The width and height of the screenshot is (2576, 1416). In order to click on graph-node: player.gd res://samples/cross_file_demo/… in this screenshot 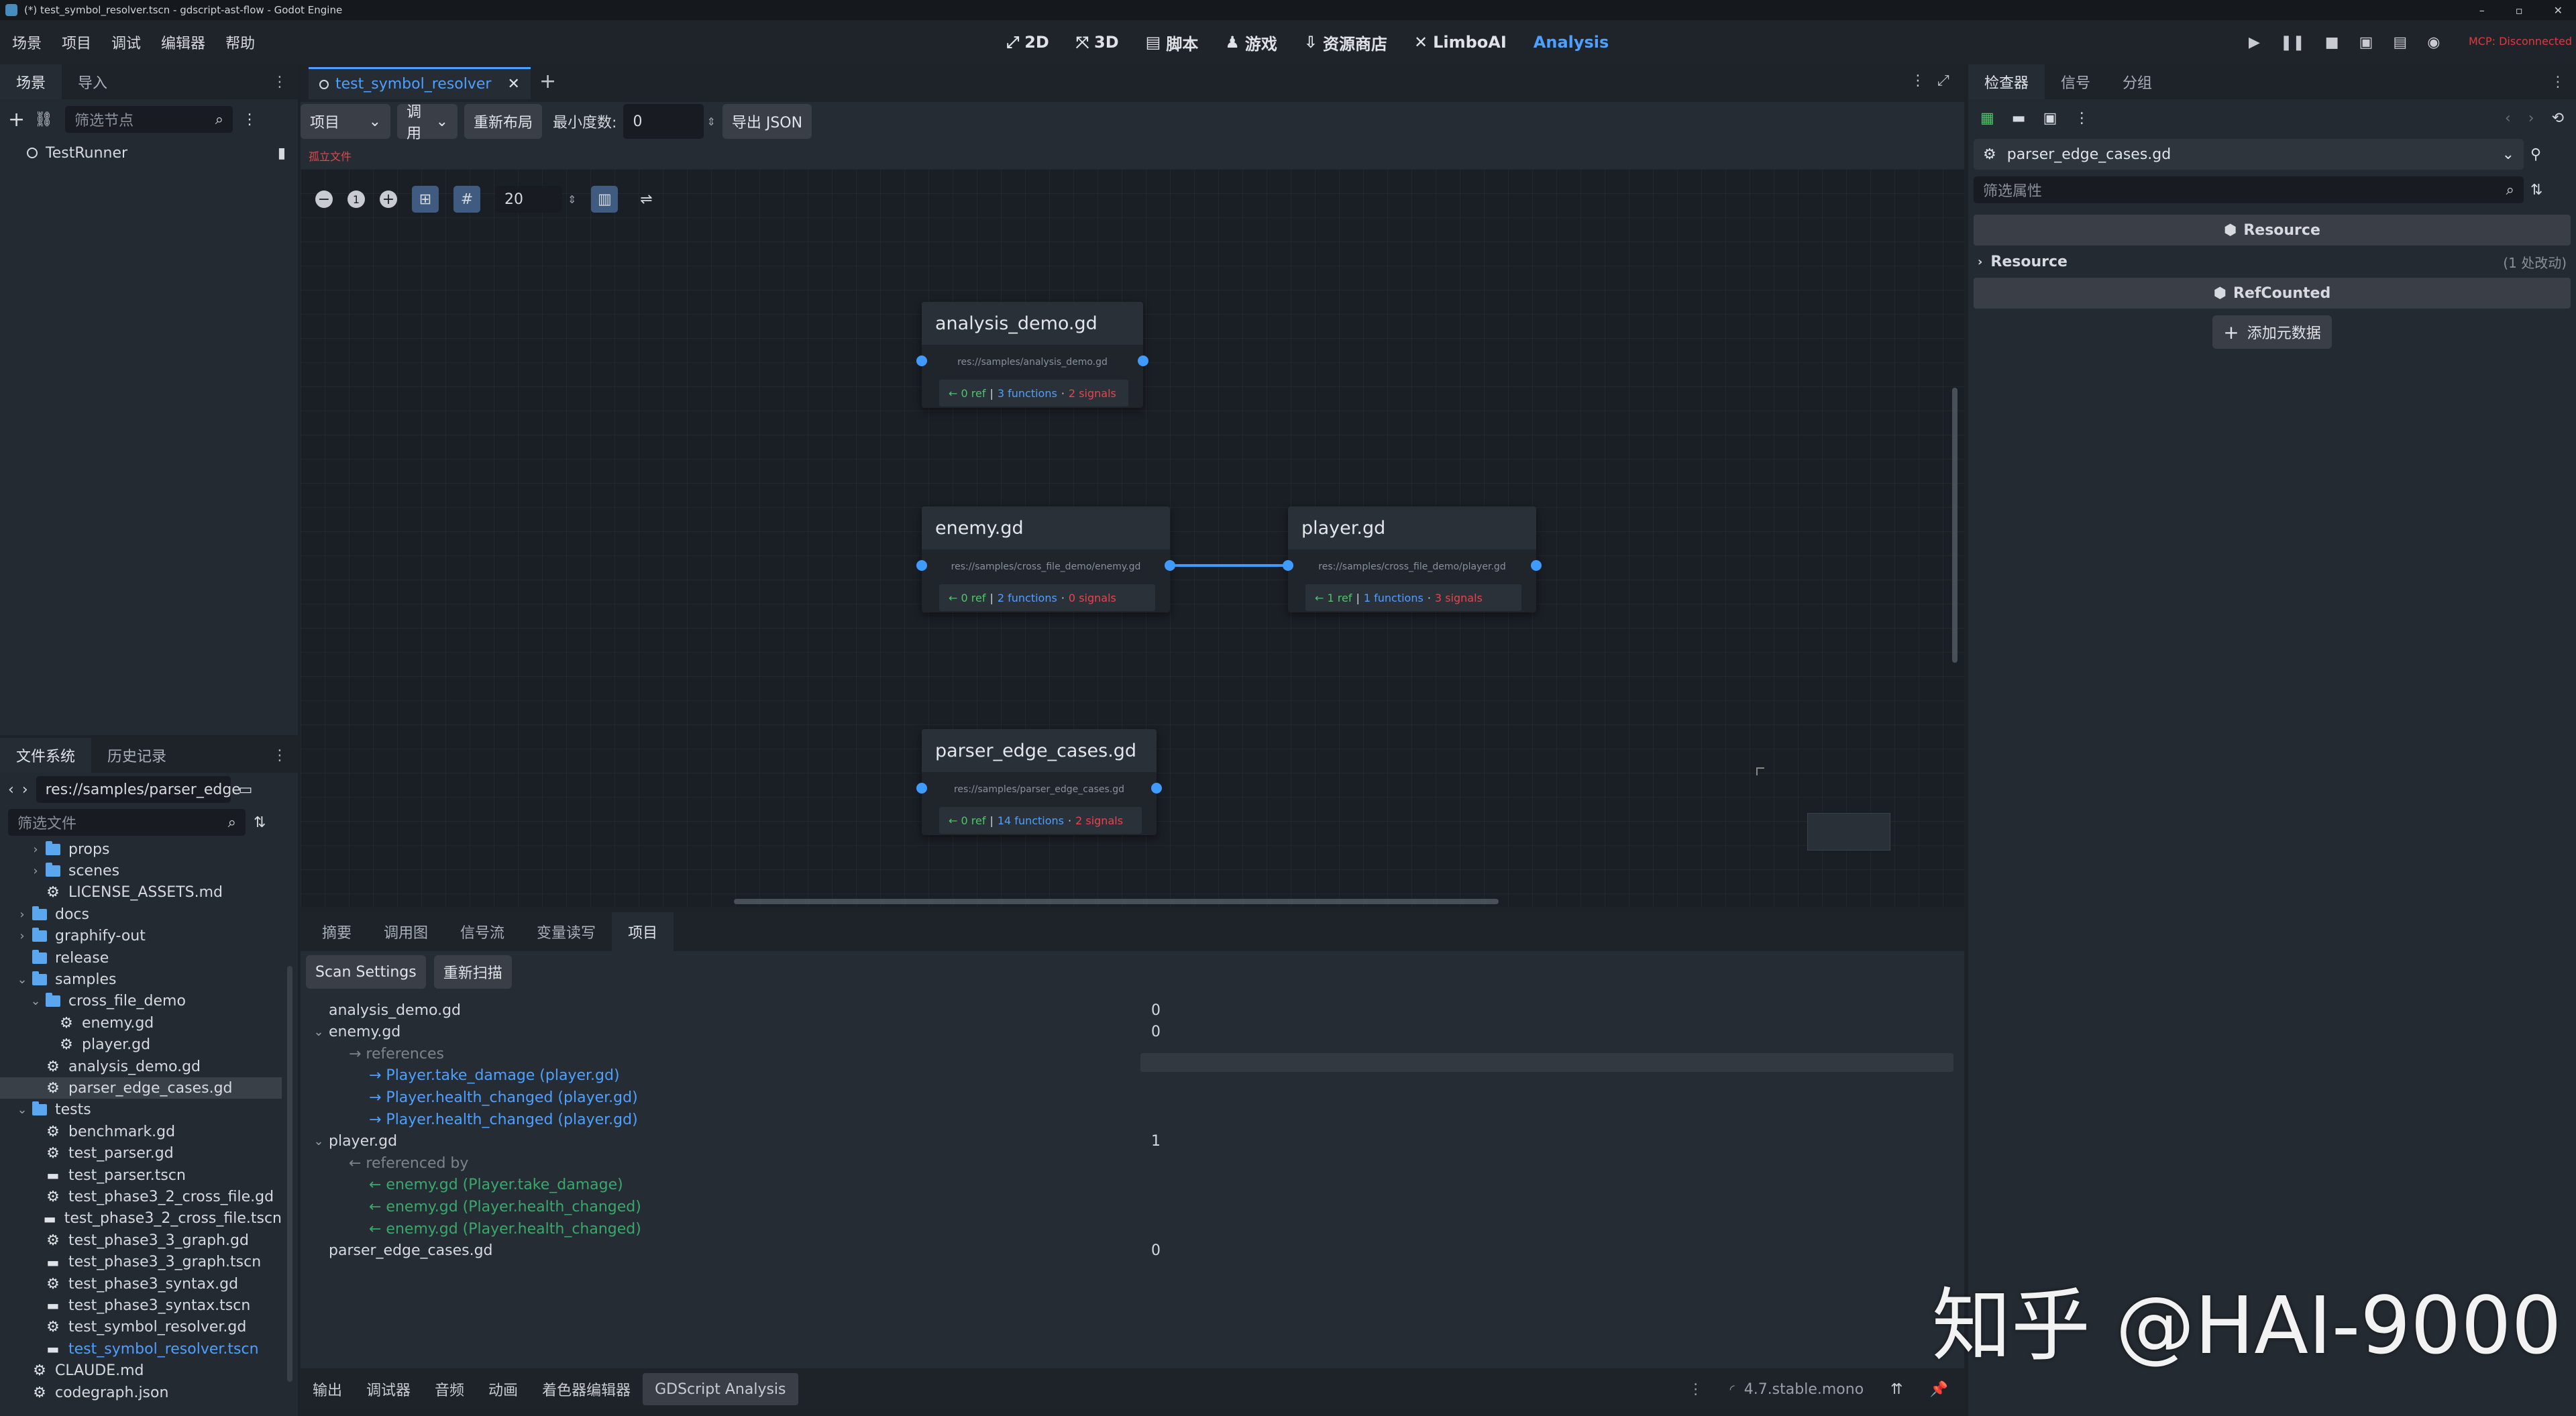, I will do `click(1412, 559)`.